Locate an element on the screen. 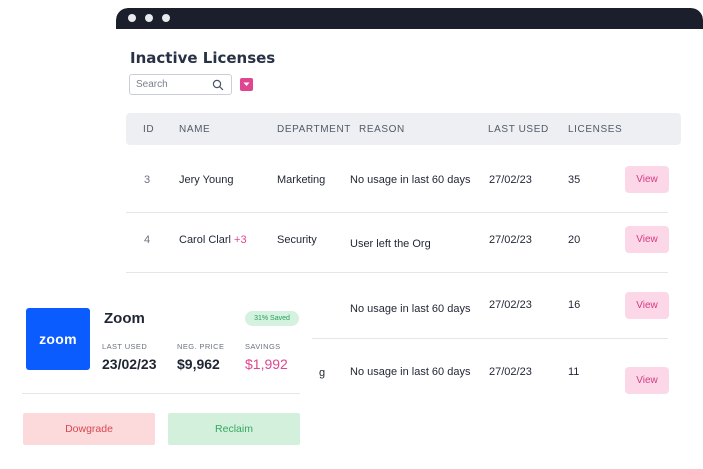  search-box is located at coordinates (180, 84).